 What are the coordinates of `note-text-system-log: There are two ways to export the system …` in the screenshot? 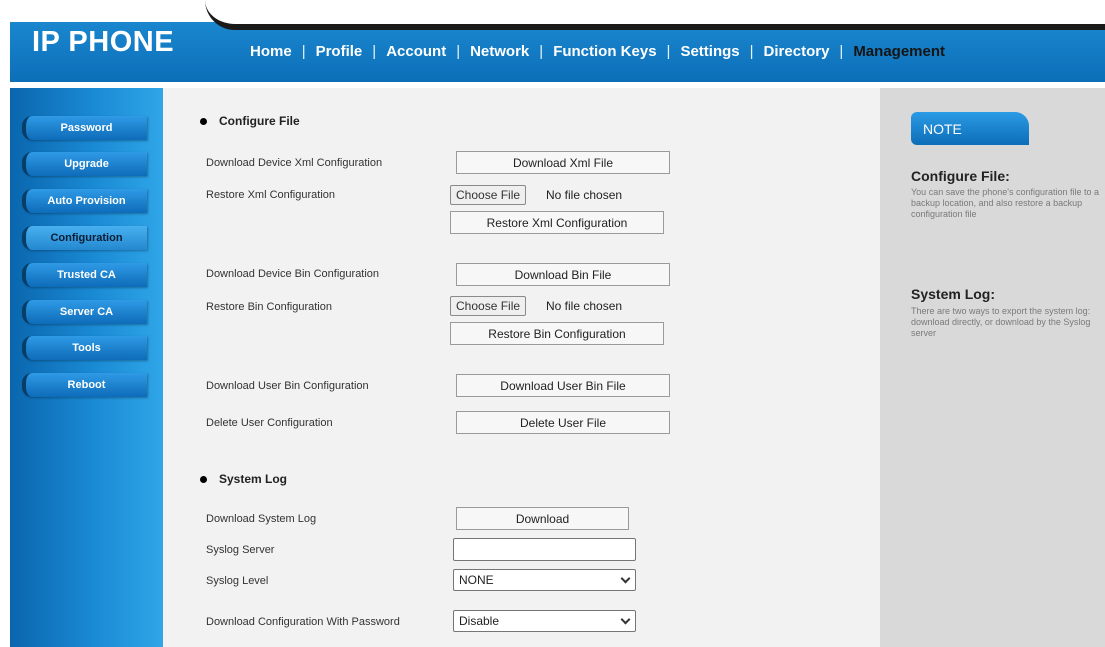 It's located at (1001, 322).